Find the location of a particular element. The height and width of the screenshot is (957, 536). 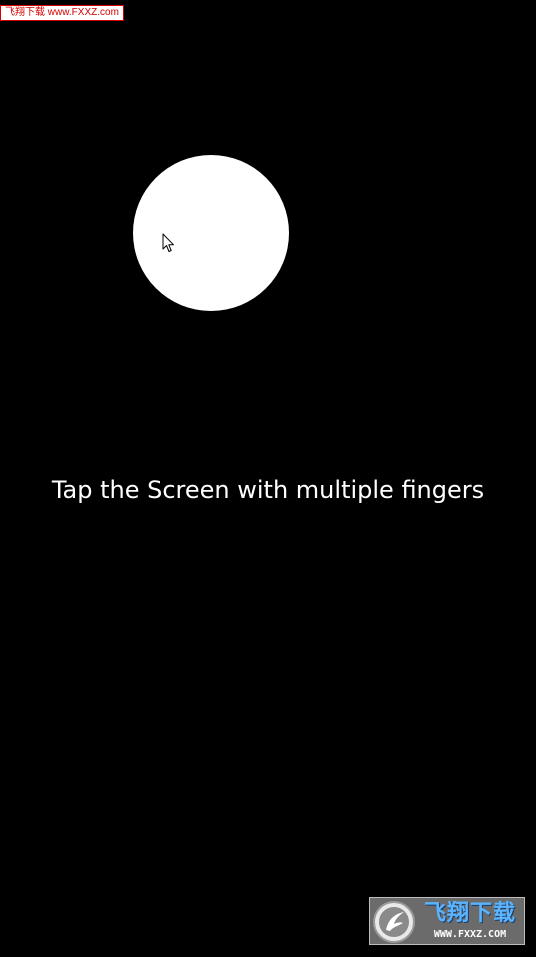

instruction-text: Tap the Screen with multiple fingers is located at coordinates (268, 490).